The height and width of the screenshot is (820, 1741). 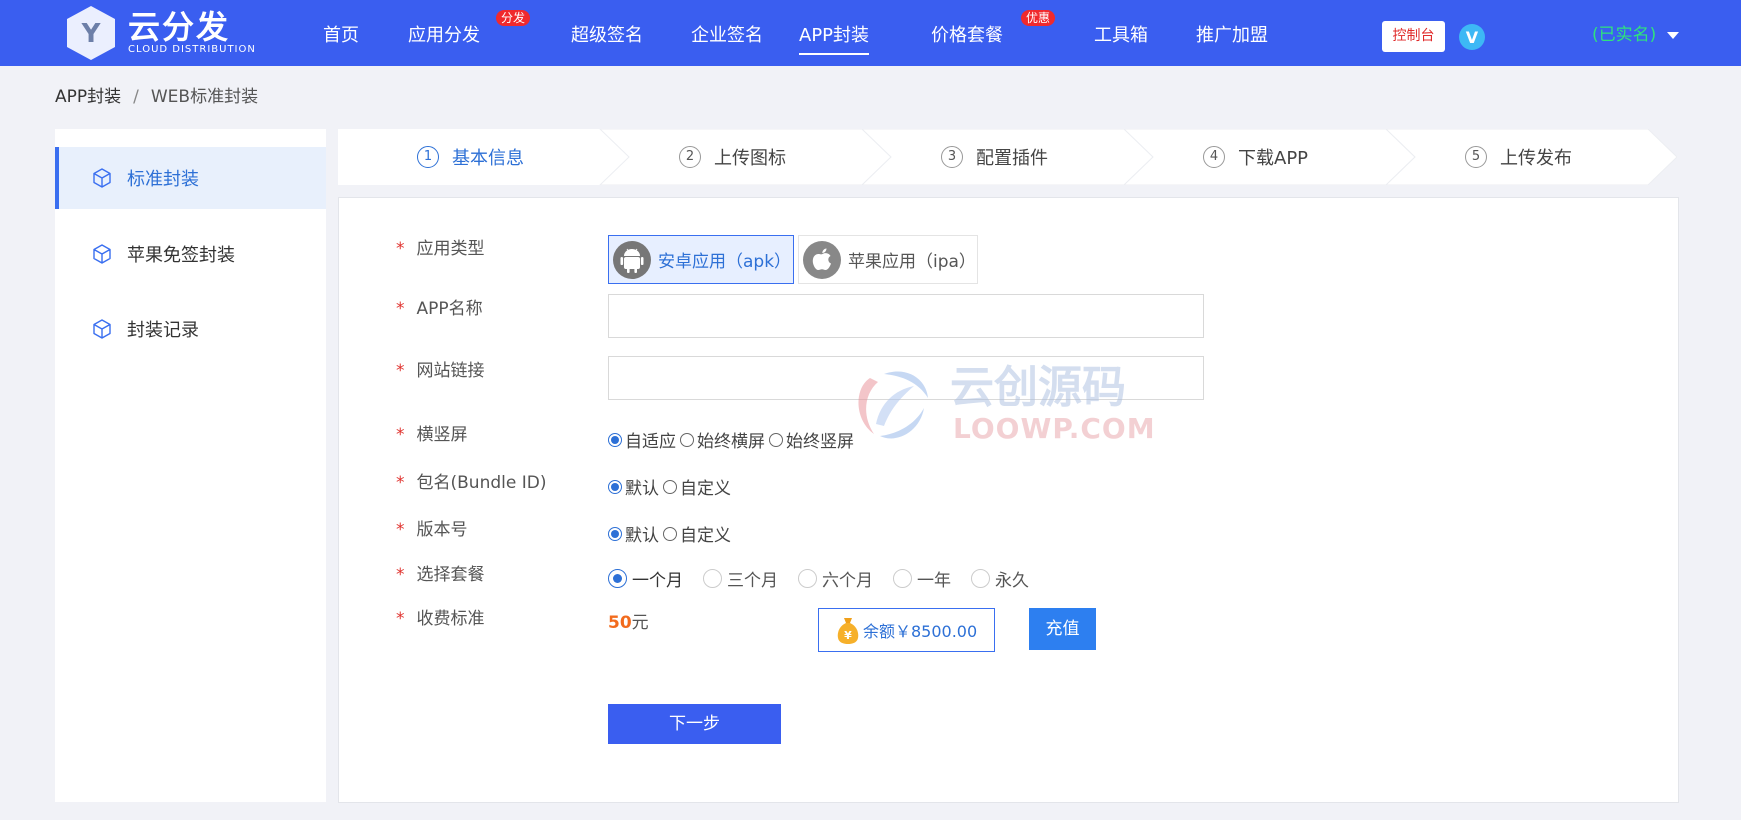 What do you see at coordinates (432, 530) in the screenshot?
I see `version-label: * 版本号` at bounding box center [432, 530].